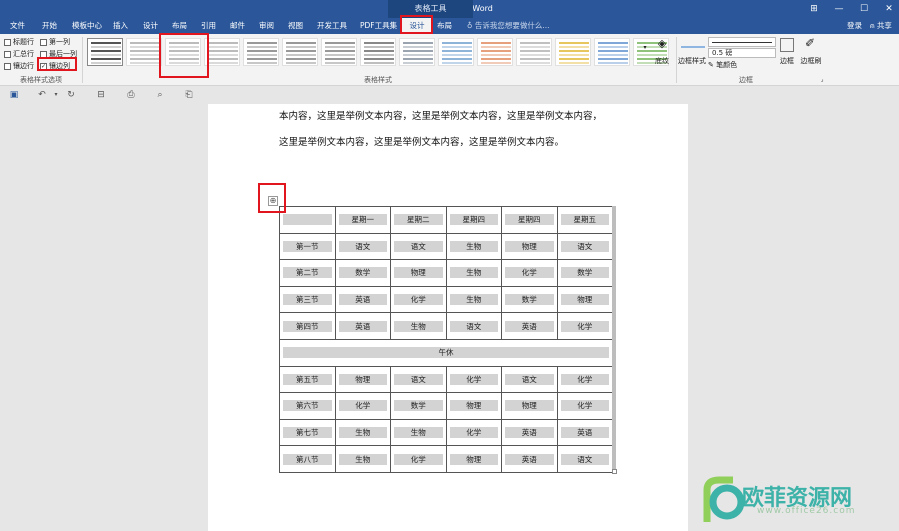  I want to click on tab-view: 视图, so click(295, 26).